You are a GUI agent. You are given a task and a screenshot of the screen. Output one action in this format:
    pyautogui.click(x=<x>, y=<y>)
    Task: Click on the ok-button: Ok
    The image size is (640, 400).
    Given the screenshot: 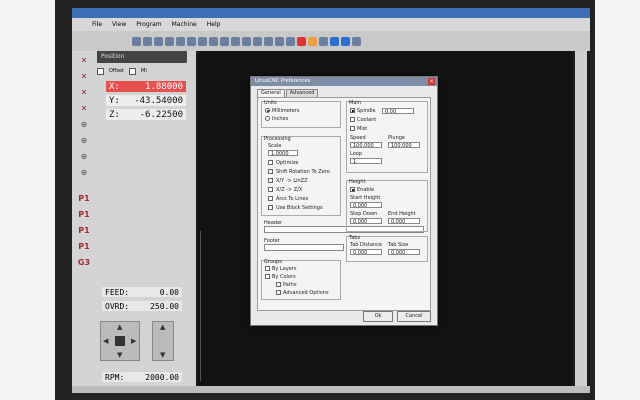 What is the action you would take?
    pyautogui.click(x=378, y=316)
    